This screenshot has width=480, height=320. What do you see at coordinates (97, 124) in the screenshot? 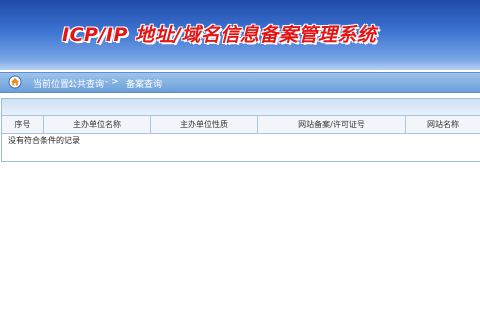
I see `column-header-organizer-name: 主办单位名称` at bounding box center [97, 124].